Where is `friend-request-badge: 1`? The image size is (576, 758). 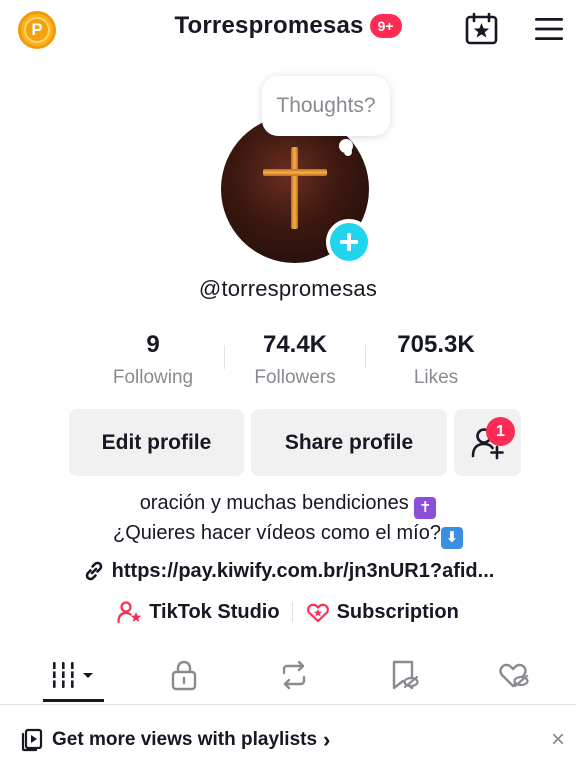 friend-request-badge: 1 is located at coordinates (500, 431).